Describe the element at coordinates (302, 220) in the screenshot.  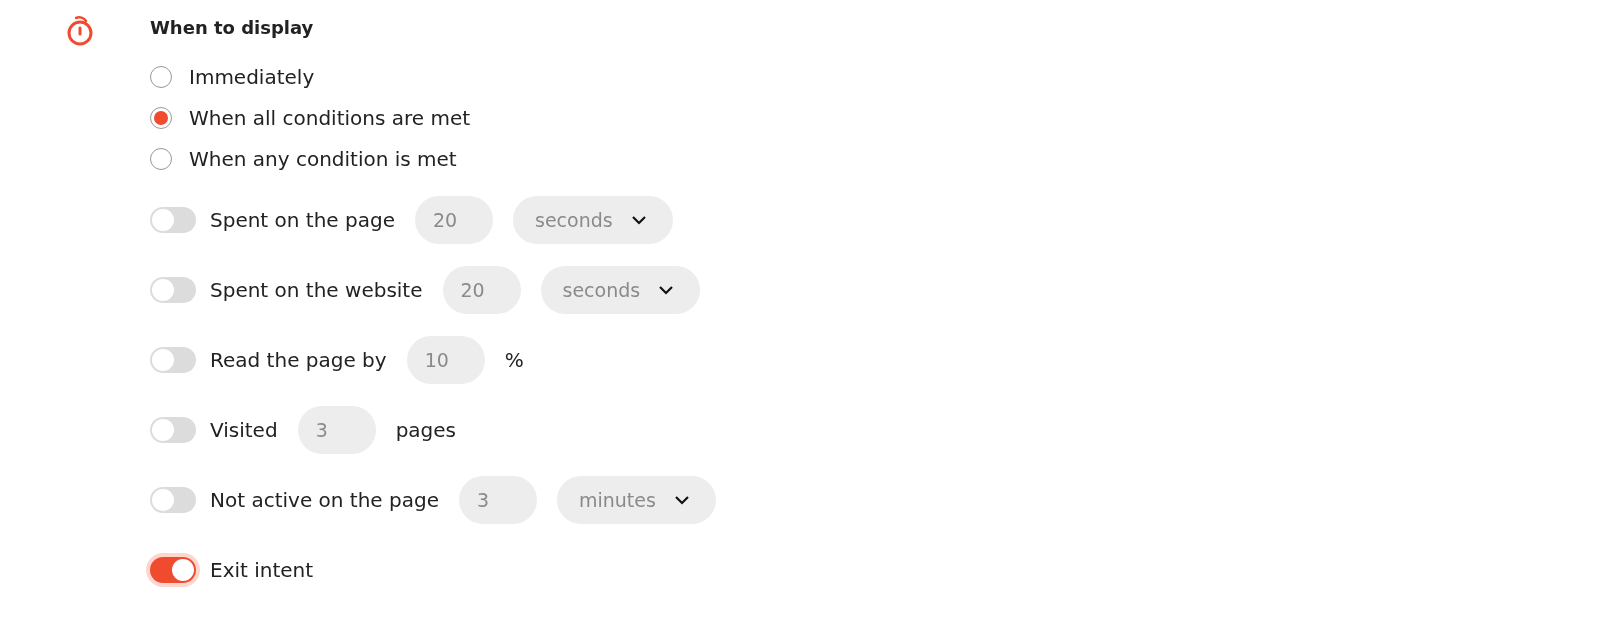
I see `condition-label: Spent on the page` at that location.